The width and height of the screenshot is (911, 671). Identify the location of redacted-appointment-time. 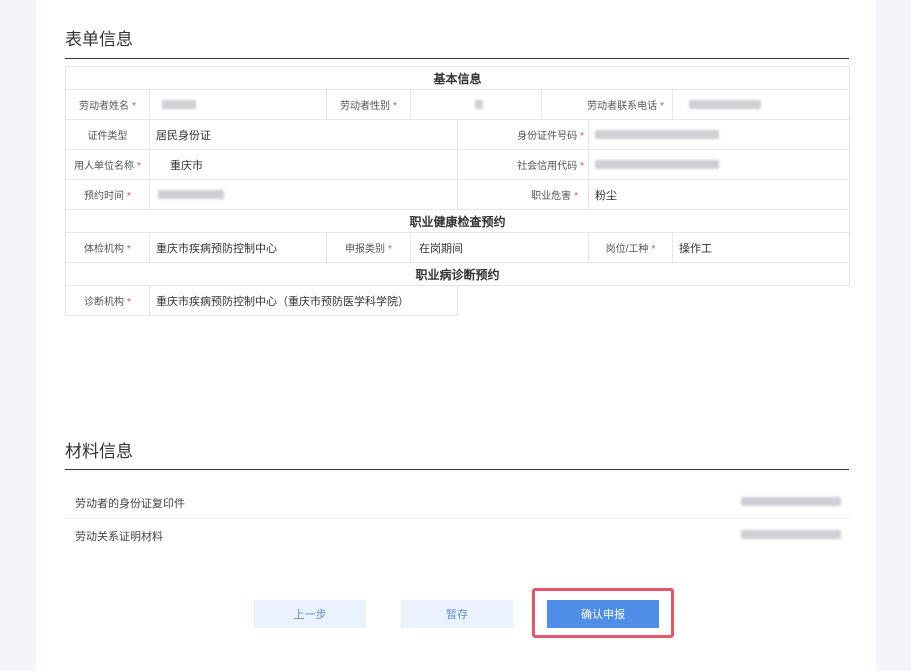
(191, 195).